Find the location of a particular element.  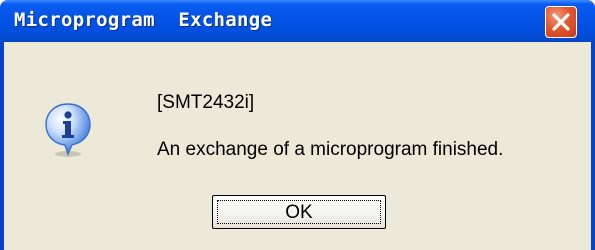

device-label: [SMT2432i] is located at coordinates (206, 102).